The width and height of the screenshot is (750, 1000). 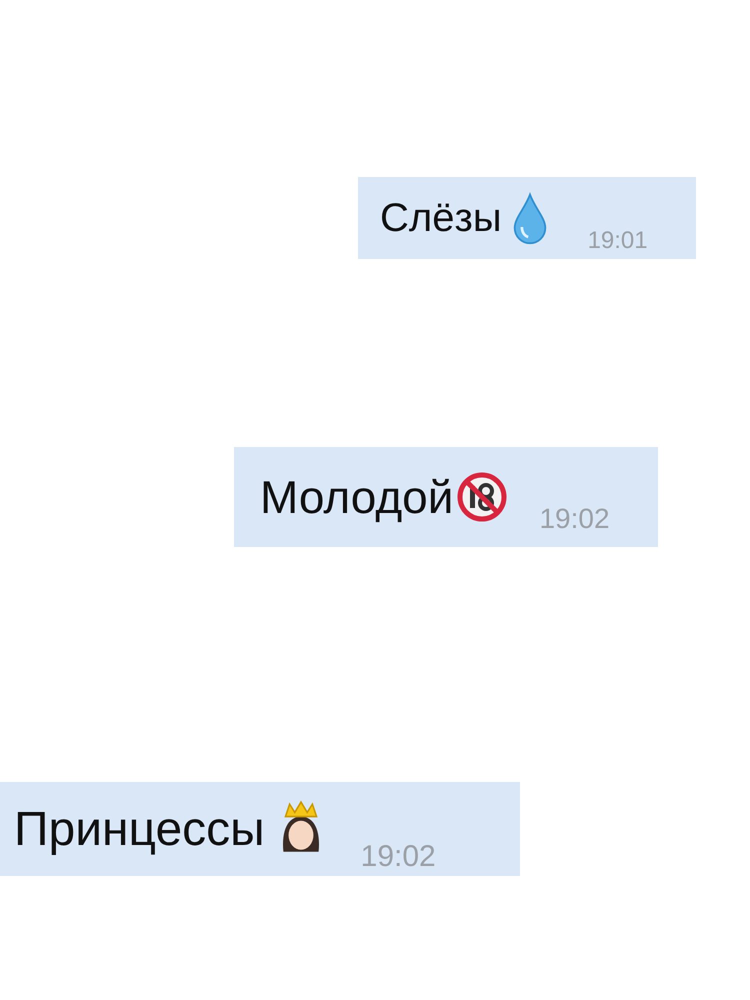 I want to click on message-text: Слёзы, so click(x=441, y=218).